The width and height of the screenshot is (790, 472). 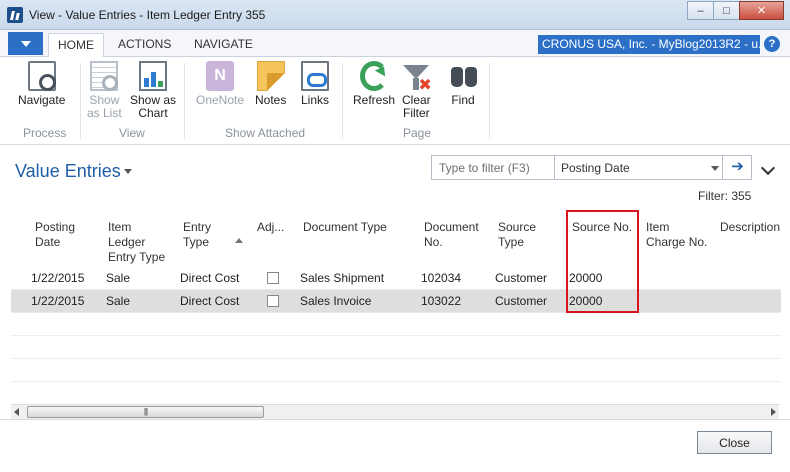 What do you see at coordinates (197, 235) in the screenshot?
I see `column-header-entry-type: Entry Type` at bounding box center [197, 235].